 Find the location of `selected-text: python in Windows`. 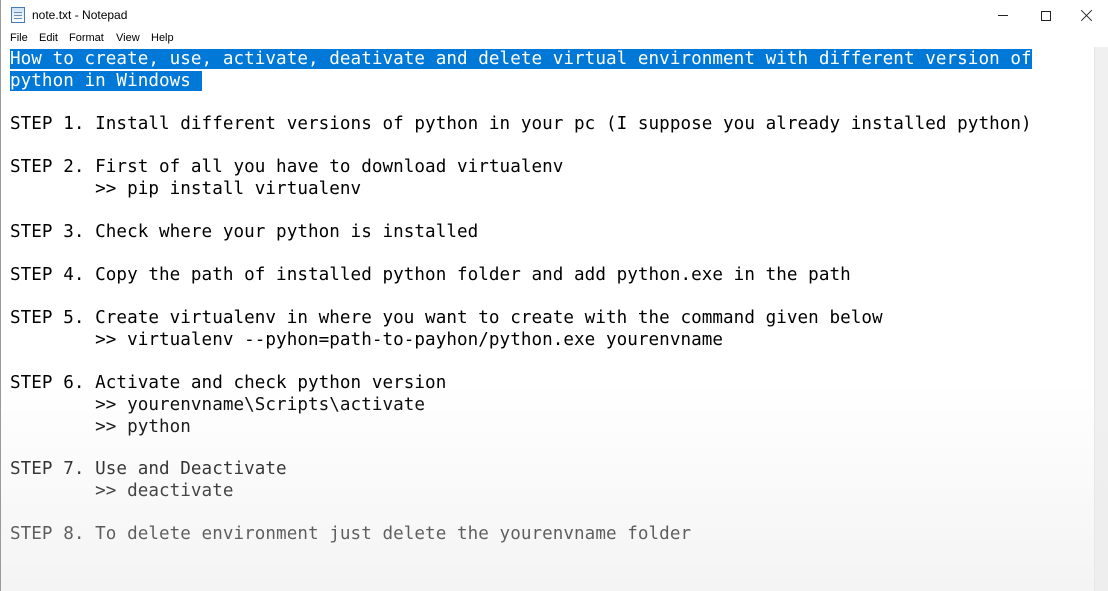

selected-text: python in Windows is located at coordinates (100, 81).